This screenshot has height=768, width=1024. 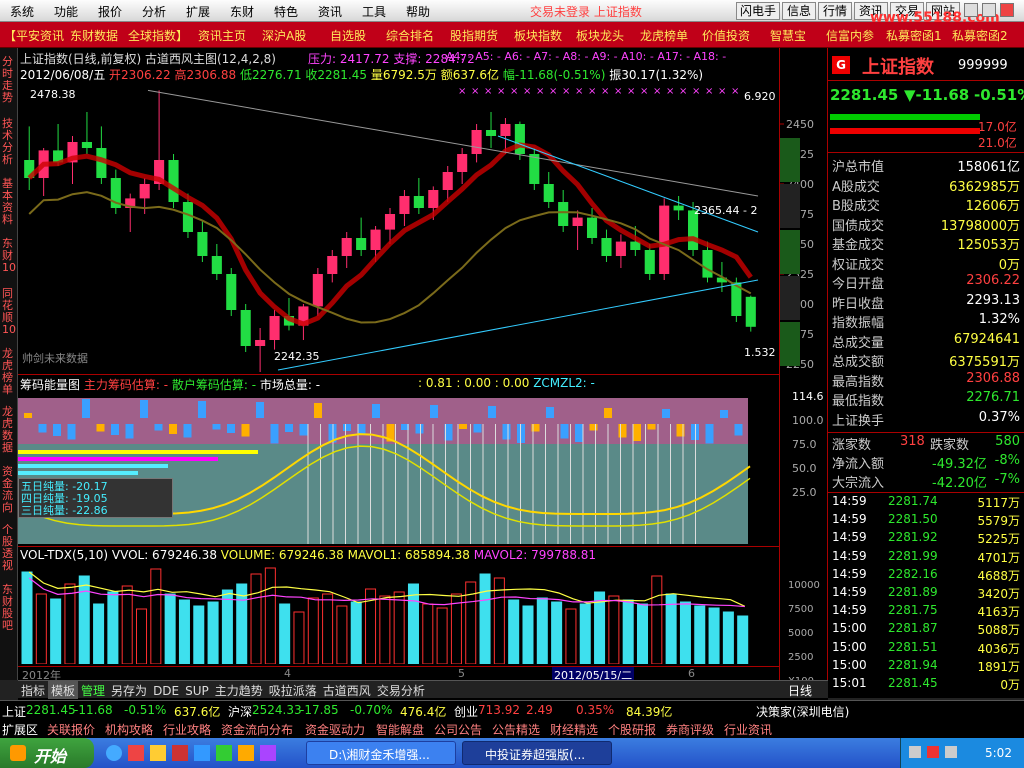 I want to click on nav-pingan: 【平安资讯, so click(x=34, y=35).